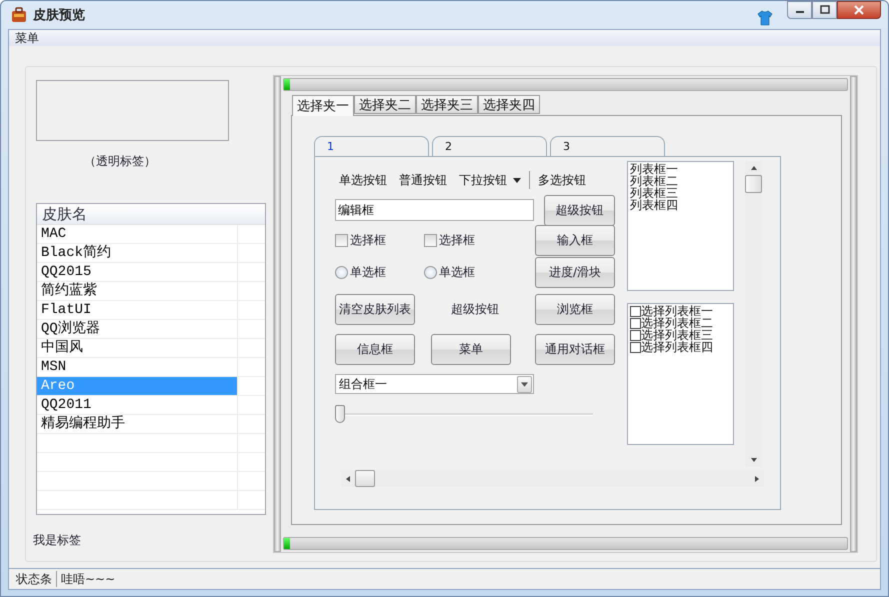  What do you see at coordinates (363, 384) in the screenshot?
I see `combo-value: 组合框一` at bounding box center [363, 384].